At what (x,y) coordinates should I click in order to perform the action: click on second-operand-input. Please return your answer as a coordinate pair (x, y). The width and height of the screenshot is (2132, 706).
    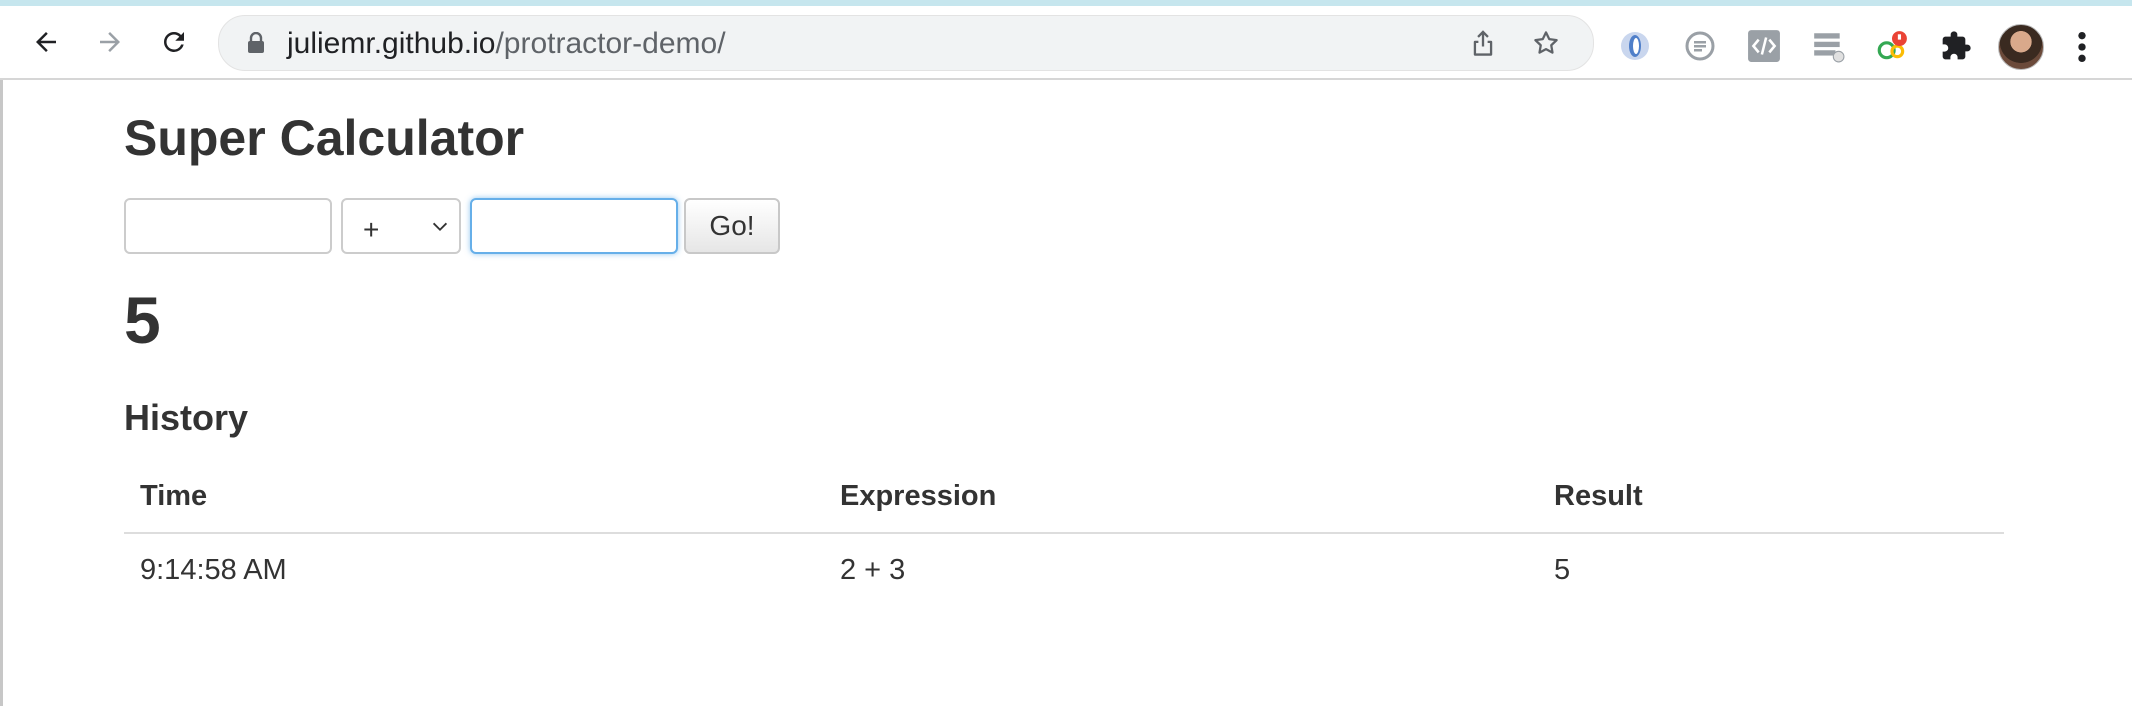
    Looking at the image, I should click on (574, 226).